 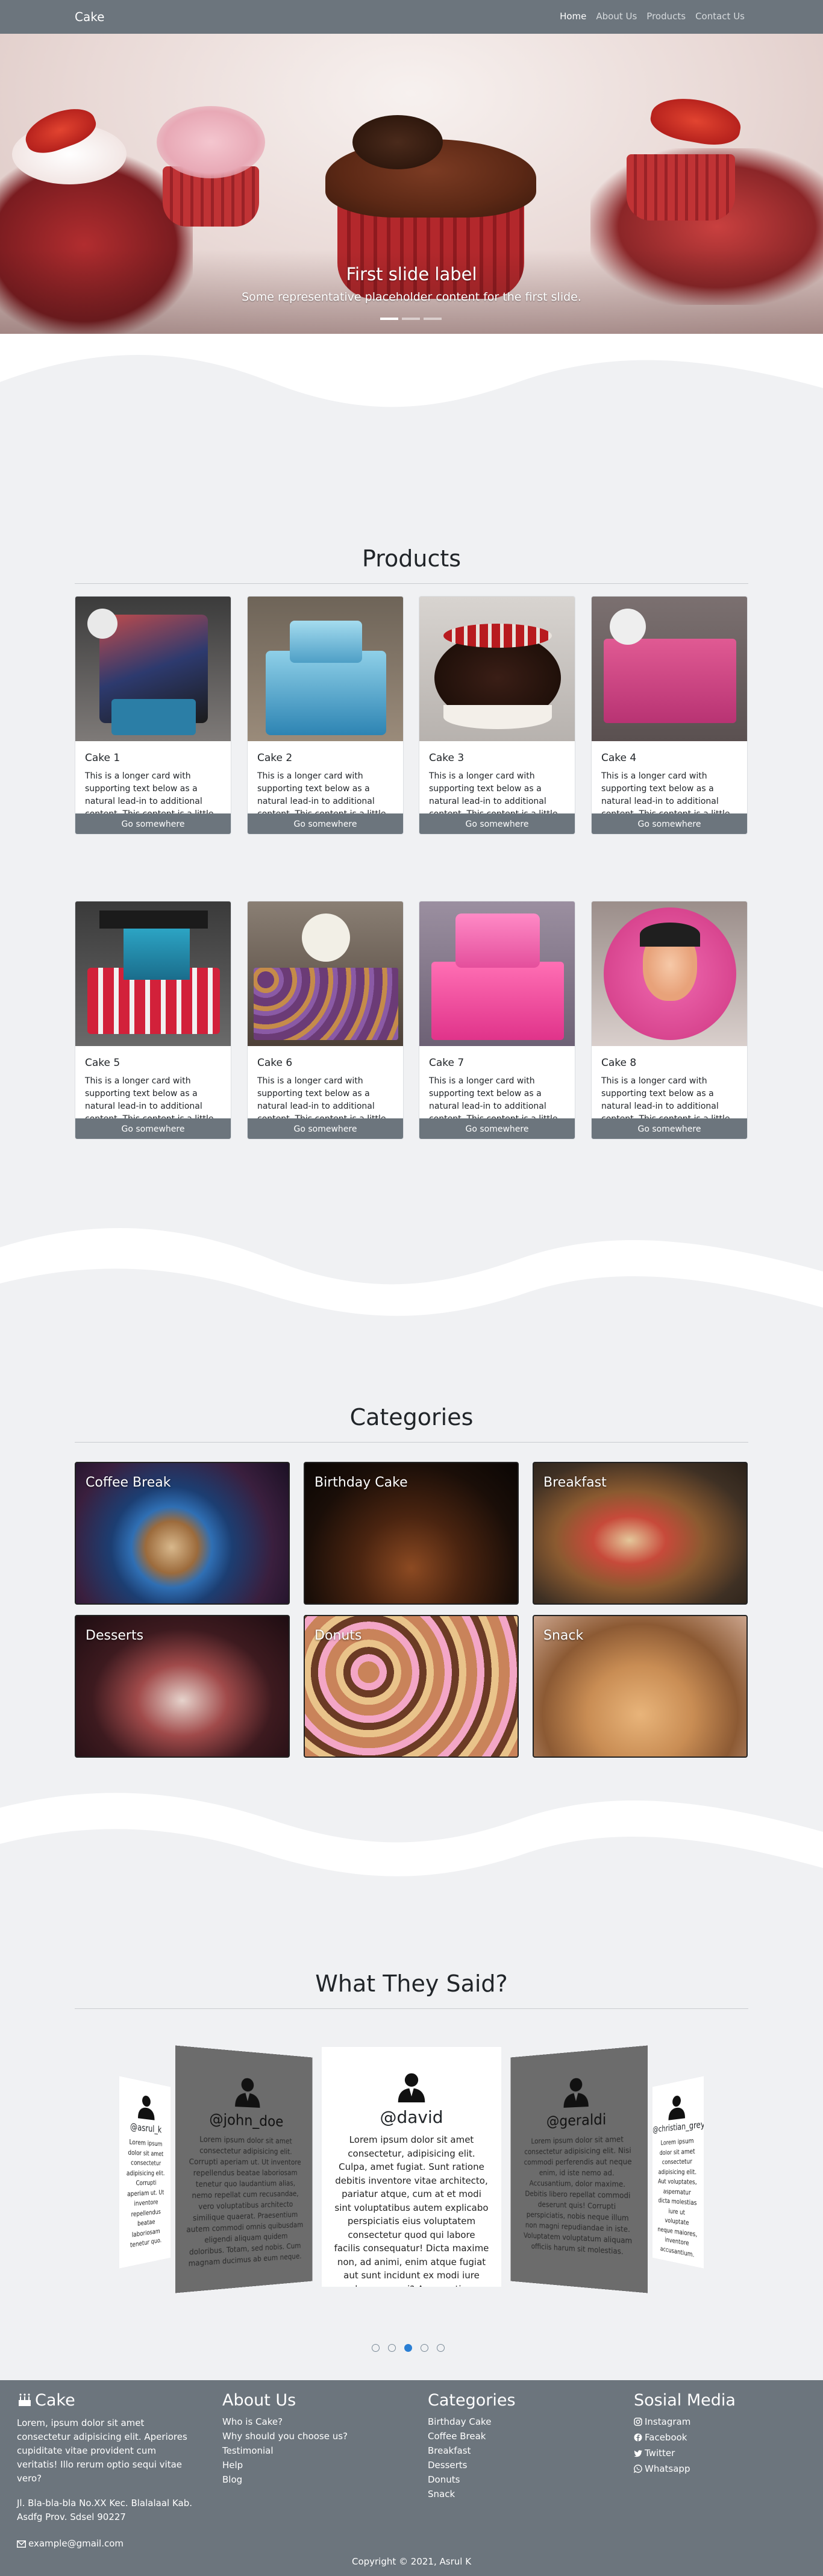 What do you see at coordinates (275, 758) in the screenshot?
I see `card-title: Cake 2` at bounding box center [275, 758].